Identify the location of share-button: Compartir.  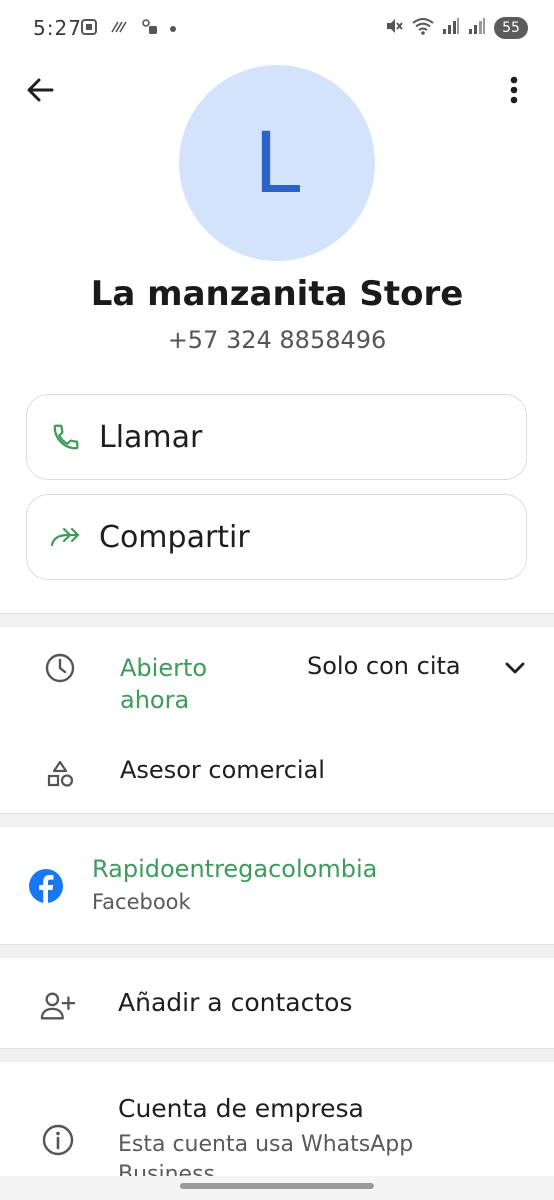
(276, 537).